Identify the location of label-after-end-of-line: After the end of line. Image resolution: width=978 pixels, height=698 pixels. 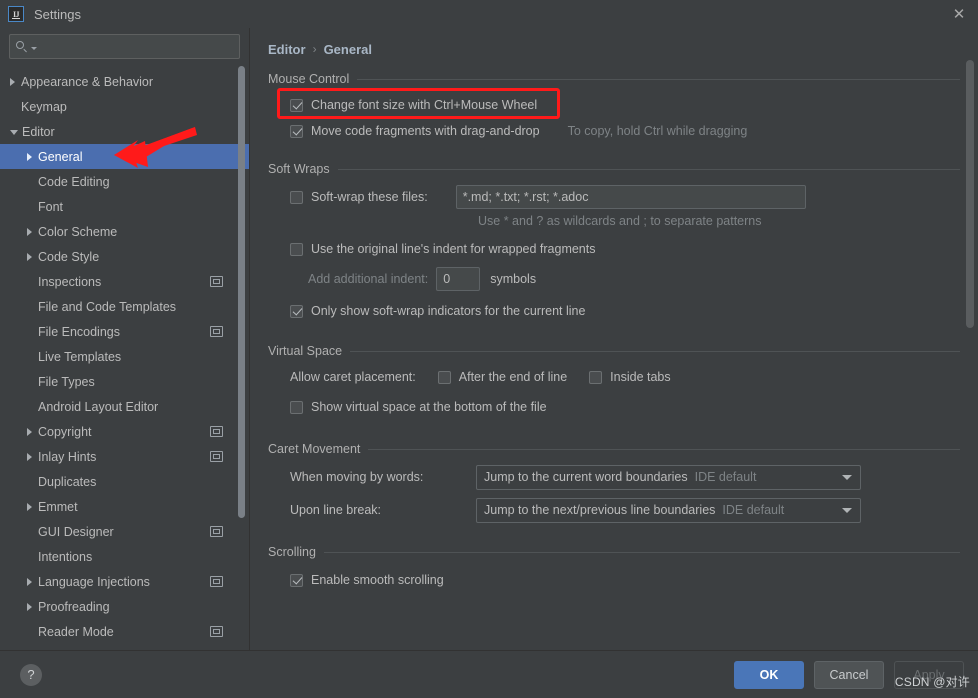
(513, 377).